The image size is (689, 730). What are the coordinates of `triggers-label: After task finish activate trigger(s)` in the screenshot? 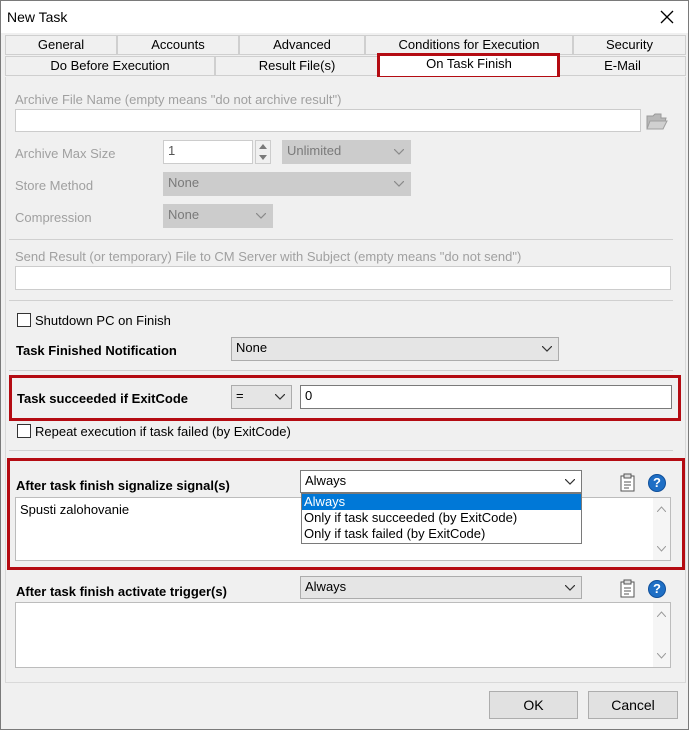 It's located at (121, 591).